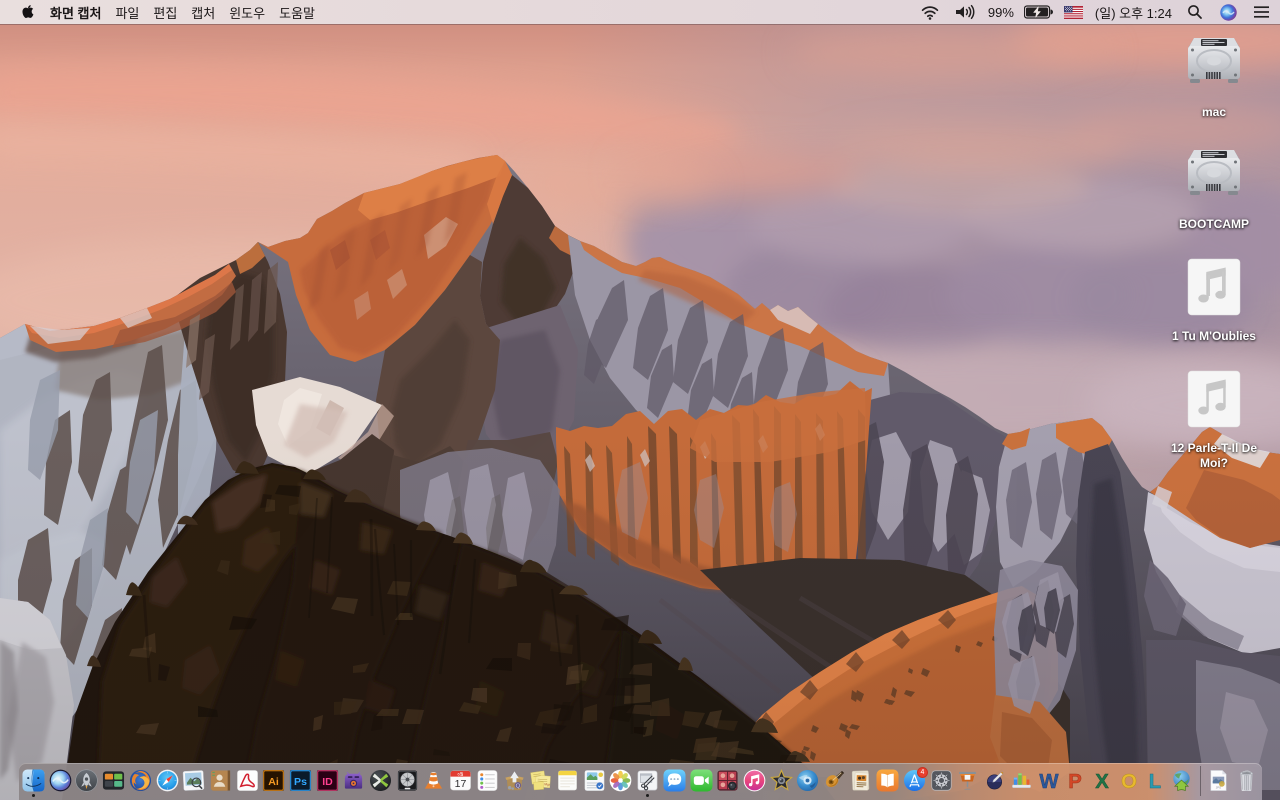 This screenshot has height=800, width=1280. Describe the element at coordinates (547, 784) in the screenshot. I see `svg-text: Mgr` at that location.